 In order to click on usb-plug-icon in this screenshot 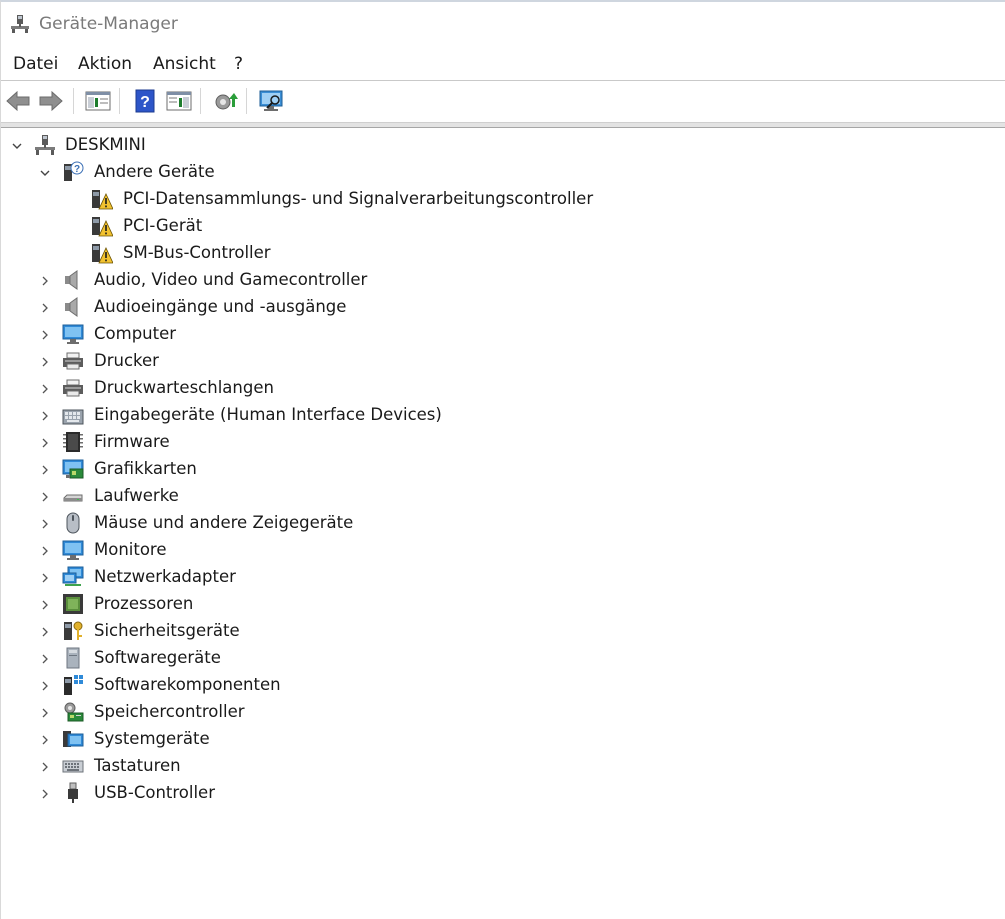, I will do `click(73, 792)`.